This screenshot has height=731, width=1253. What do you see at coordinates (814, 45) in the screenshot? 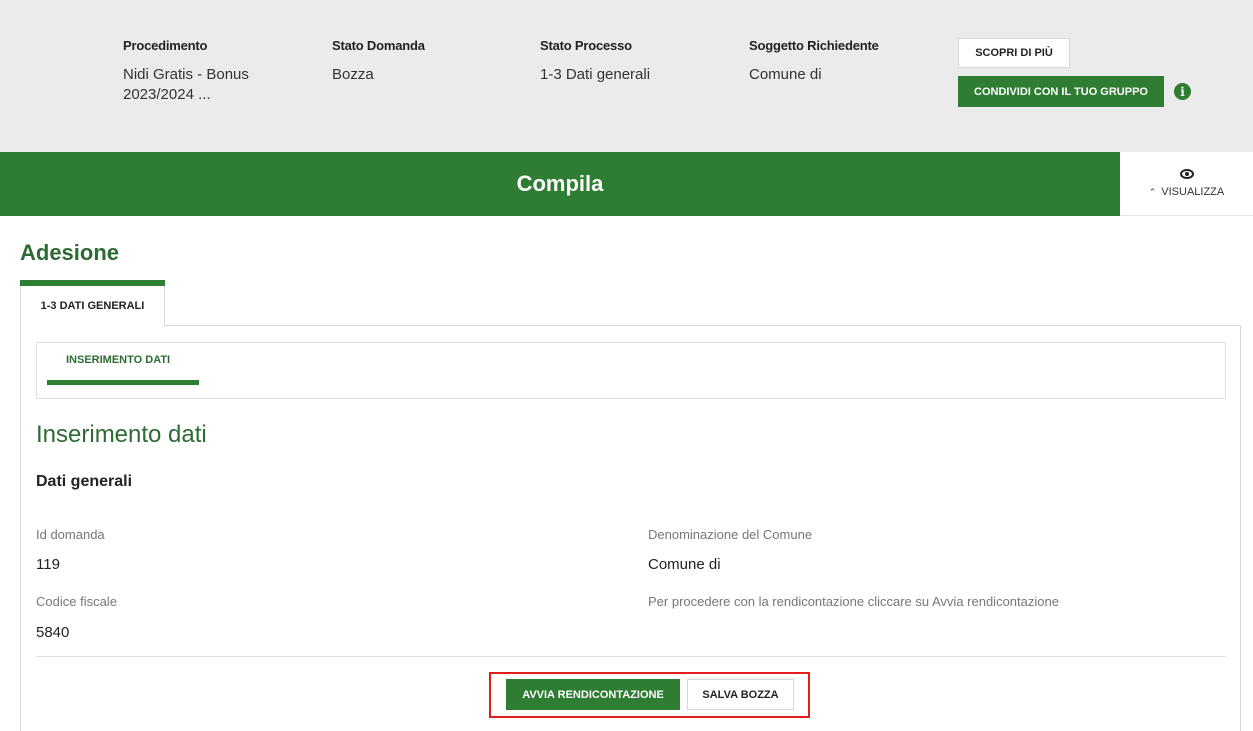
I see `soggetto-label: Soggetto Richiedente` at bounding box center [814, 45].